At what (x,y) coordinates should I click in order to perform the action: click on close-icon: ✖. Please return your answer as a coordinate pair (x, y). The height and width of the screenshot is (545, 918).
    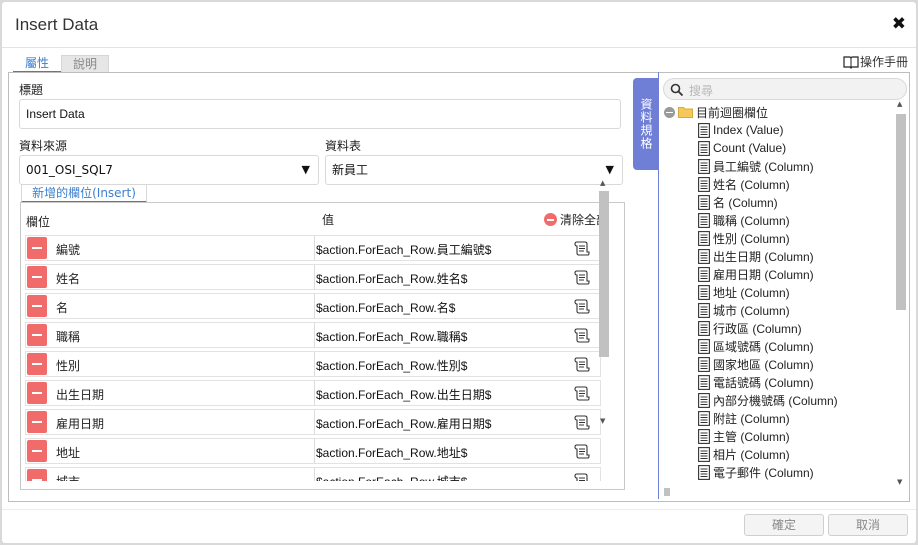
    Looking at the image, I should click on (899, 24).